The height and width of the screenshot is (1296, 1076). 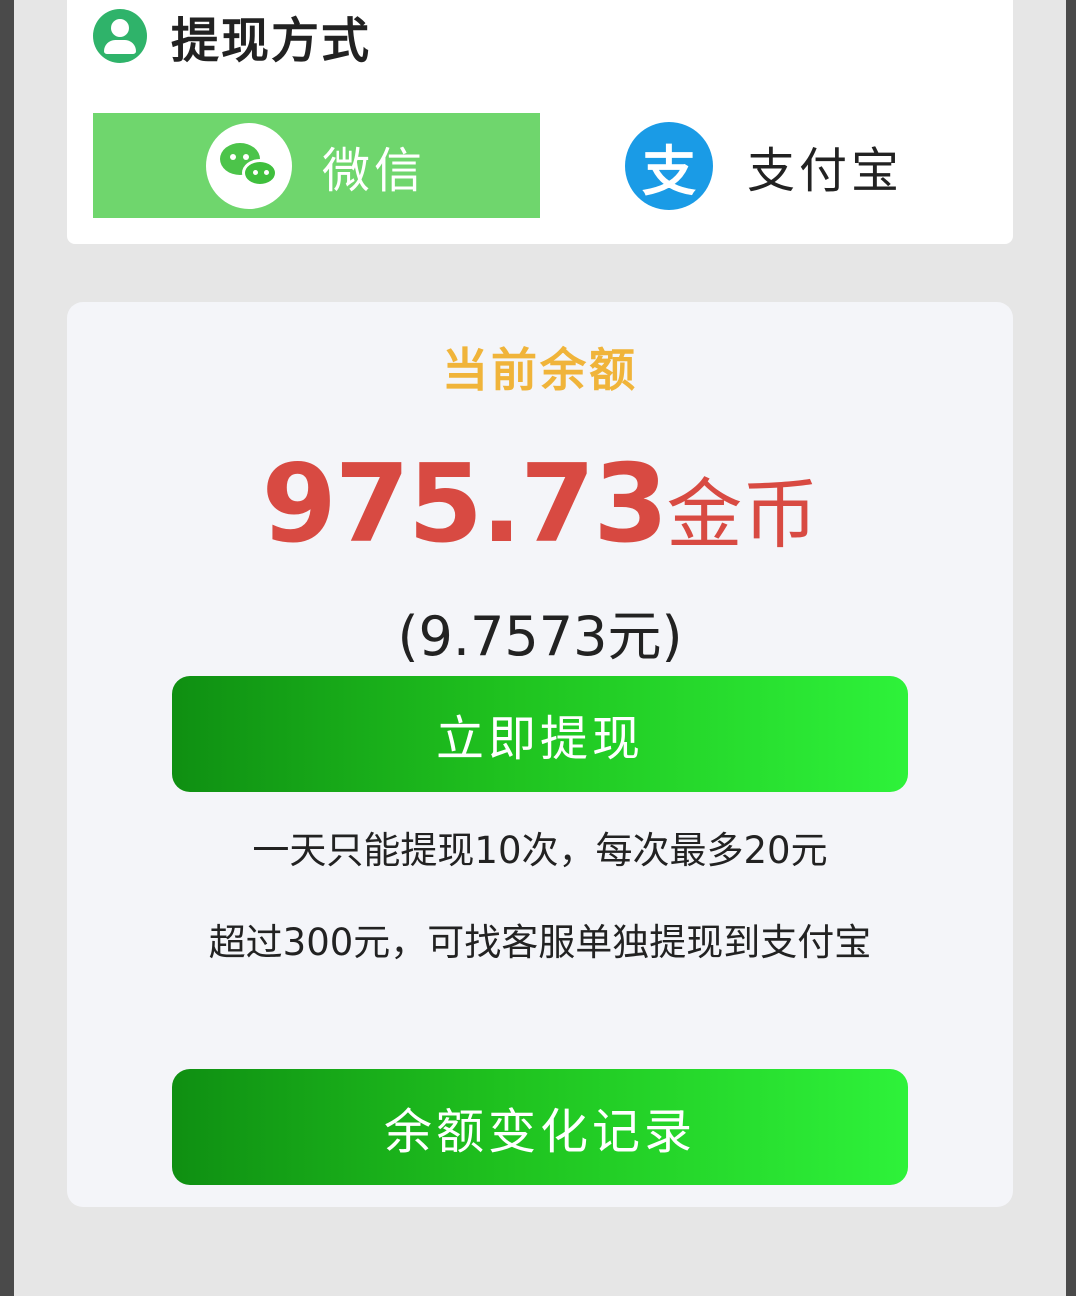 I want to click on withdraw-method-header: 提现方式, so click(x=232, y=38).